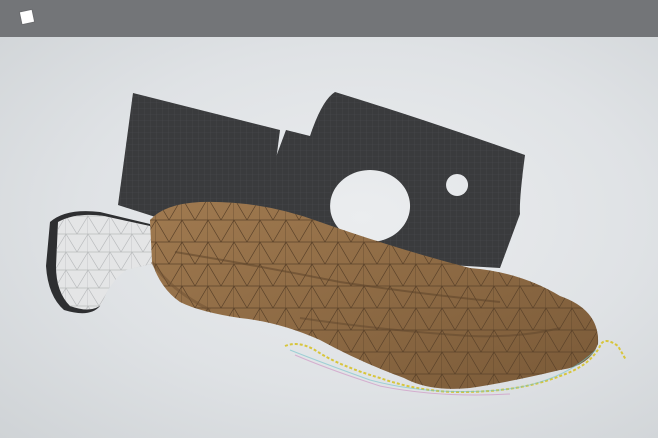 The height and width of the screenshot is (438, 658). Describe the element at coordinates (329, 18) in the screenshot. I see `top-toolbar` at that location.